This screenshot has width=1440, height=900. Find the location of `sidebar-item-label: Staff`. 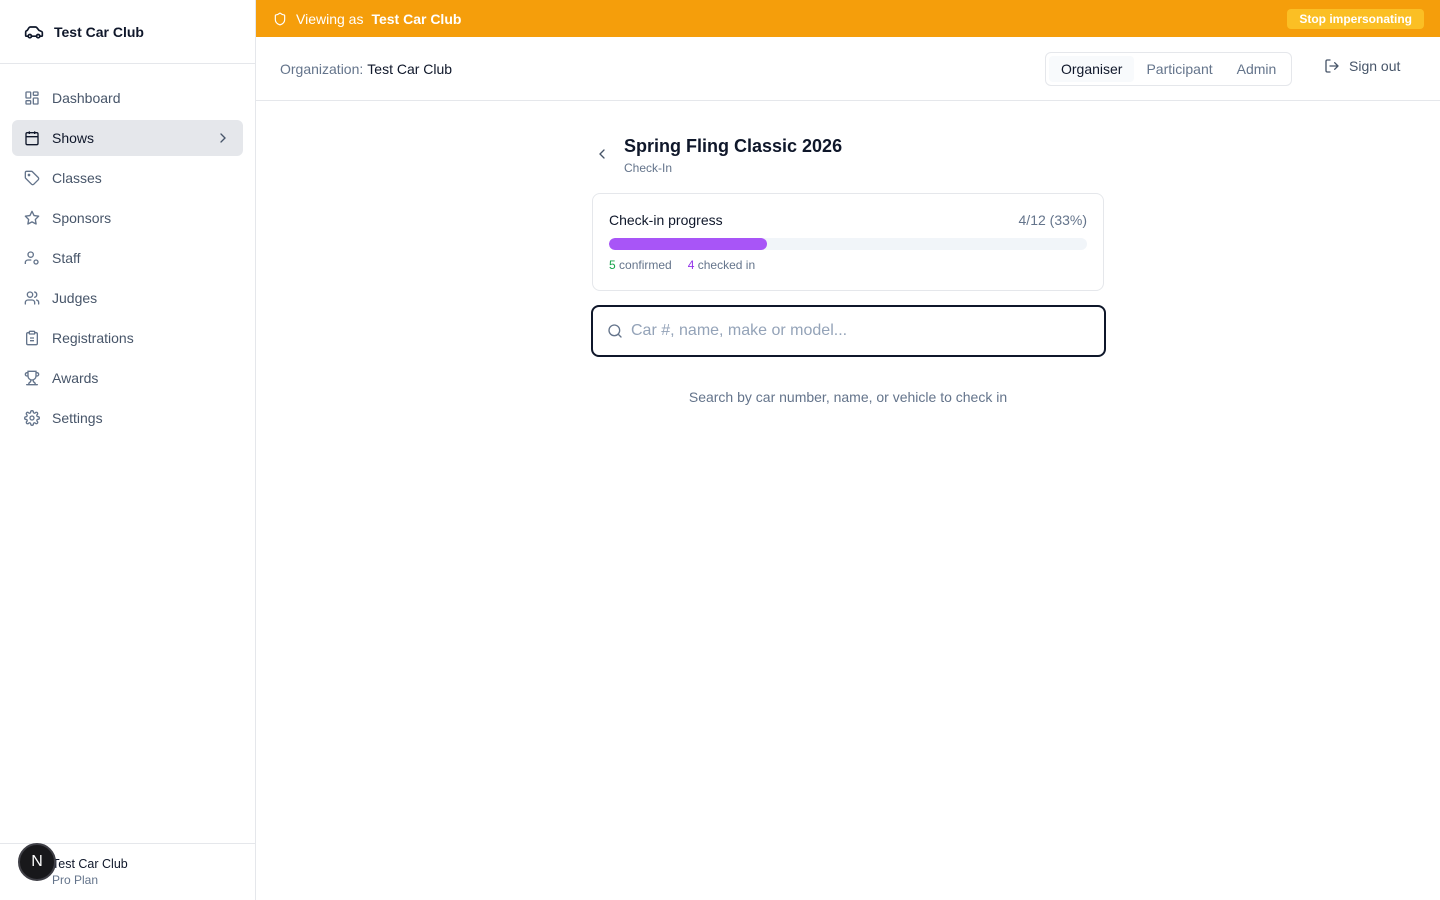

sidebar-item-label: Staff is located at coordinates (66, 258).